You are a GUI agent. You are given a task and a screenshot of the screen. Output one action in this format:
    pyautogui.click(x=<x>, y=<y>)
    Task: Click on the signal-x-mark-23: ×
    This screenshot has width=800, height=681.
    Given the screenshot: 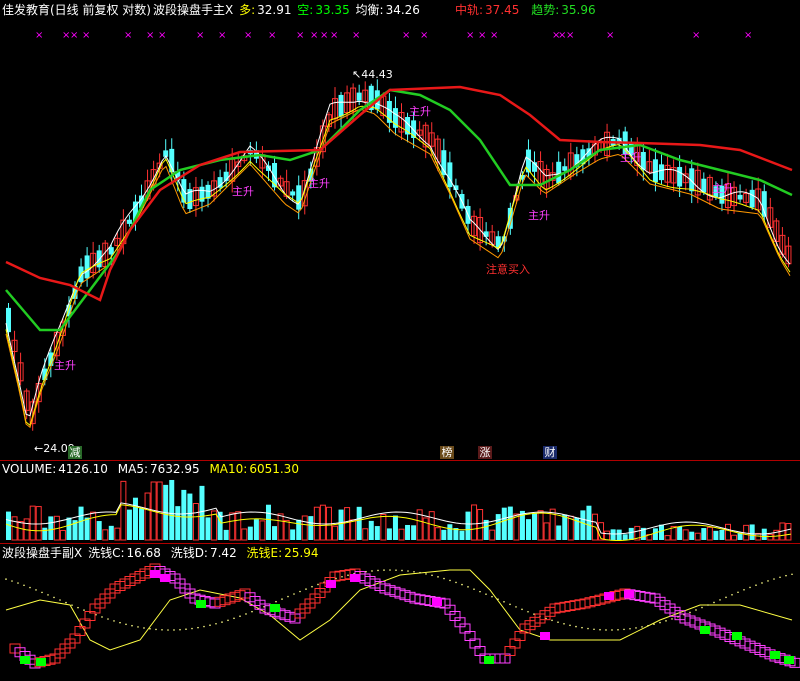 What is the action you would take?
    pyautogui.click(x=570, y=35)
    